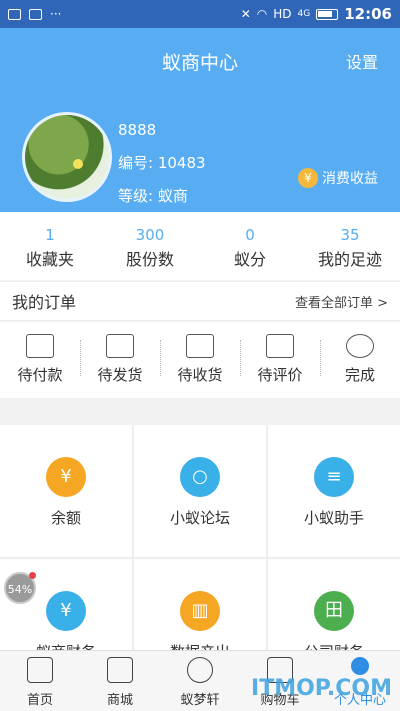 The height and width of the screenshot is (711, 400). Describe the element at coordinates (200, 700) in the screenshot. I see `tab-label: 蚁梦轩` at that location.